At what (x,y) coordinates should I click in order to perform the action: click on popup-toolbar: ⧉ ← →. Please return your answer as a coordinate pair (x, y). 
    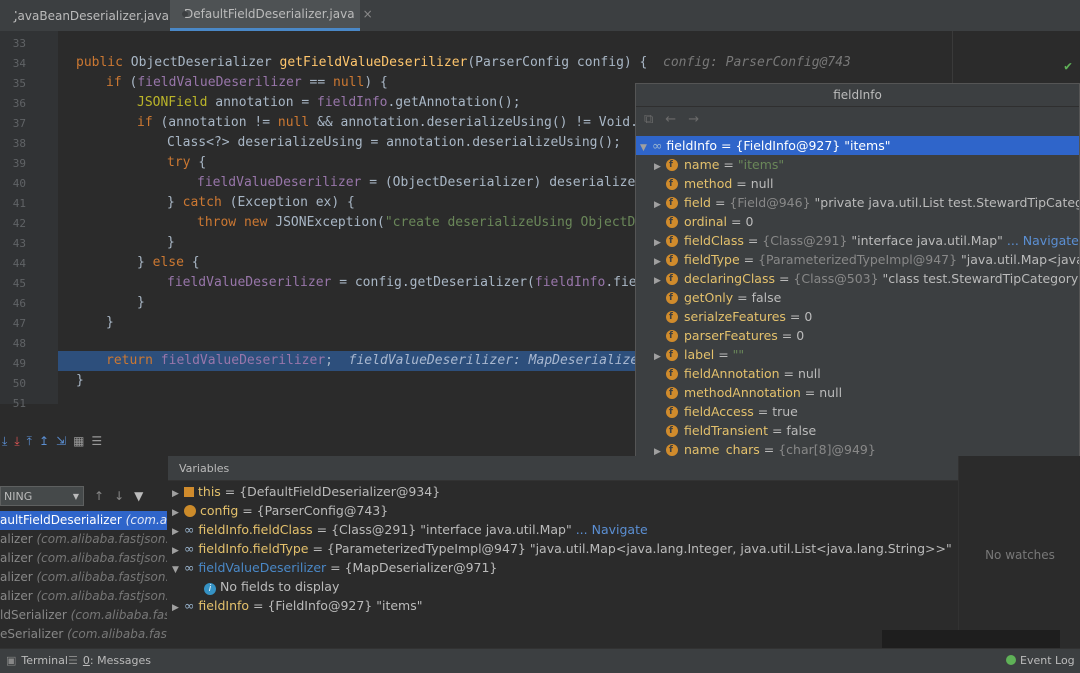
    Looking at the image, I should click on (857, 119).